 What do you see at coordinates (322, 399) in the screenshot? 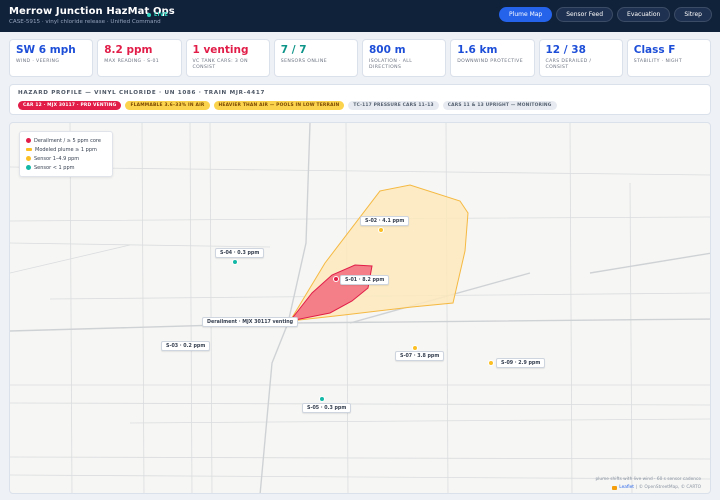
I see `sensor-s05-marker` at bounding box center [322, 399].